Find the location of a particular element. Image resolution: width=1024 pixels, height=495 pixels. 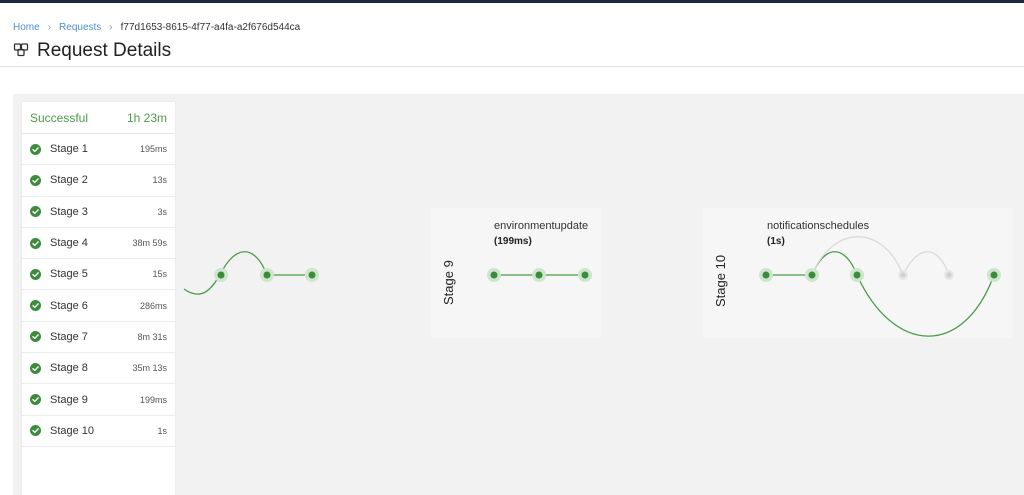

top-bar is located at coordinates (512, 1).